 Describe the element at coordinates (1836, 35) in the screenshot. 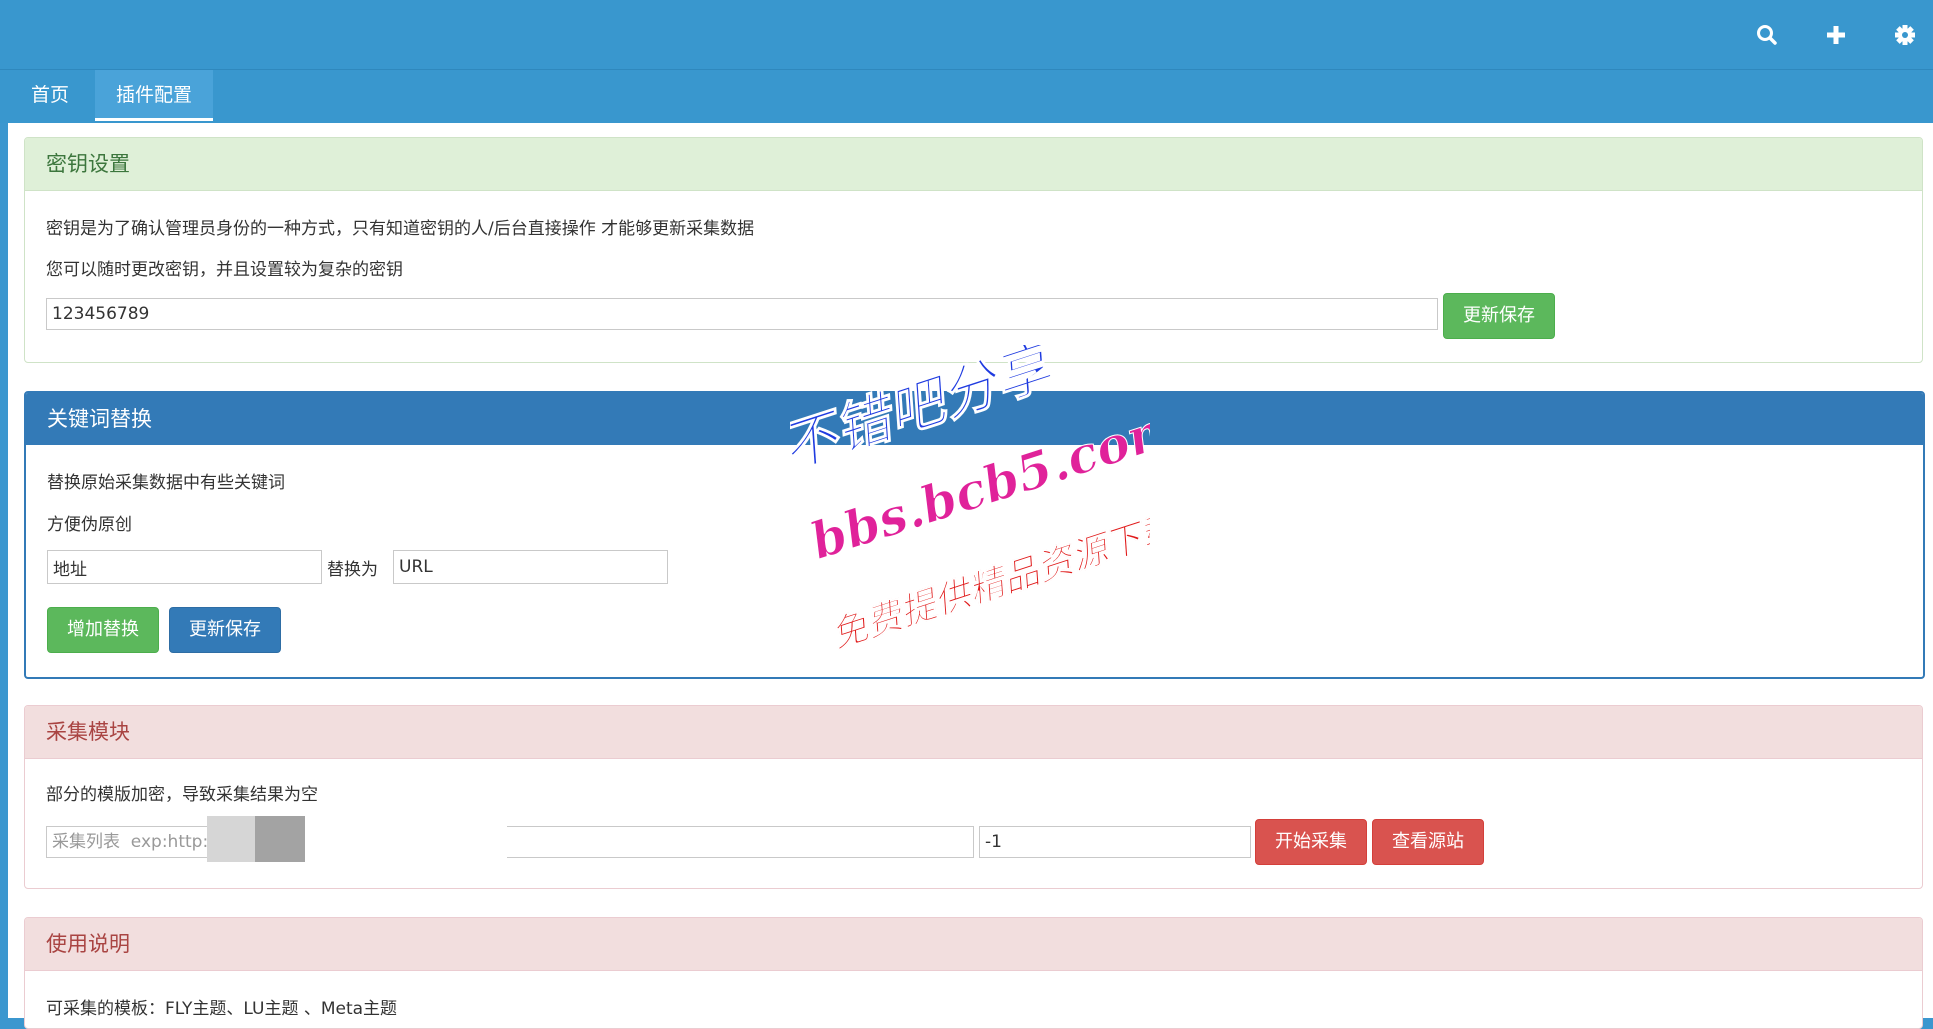

I see `plus-icon` at that location.